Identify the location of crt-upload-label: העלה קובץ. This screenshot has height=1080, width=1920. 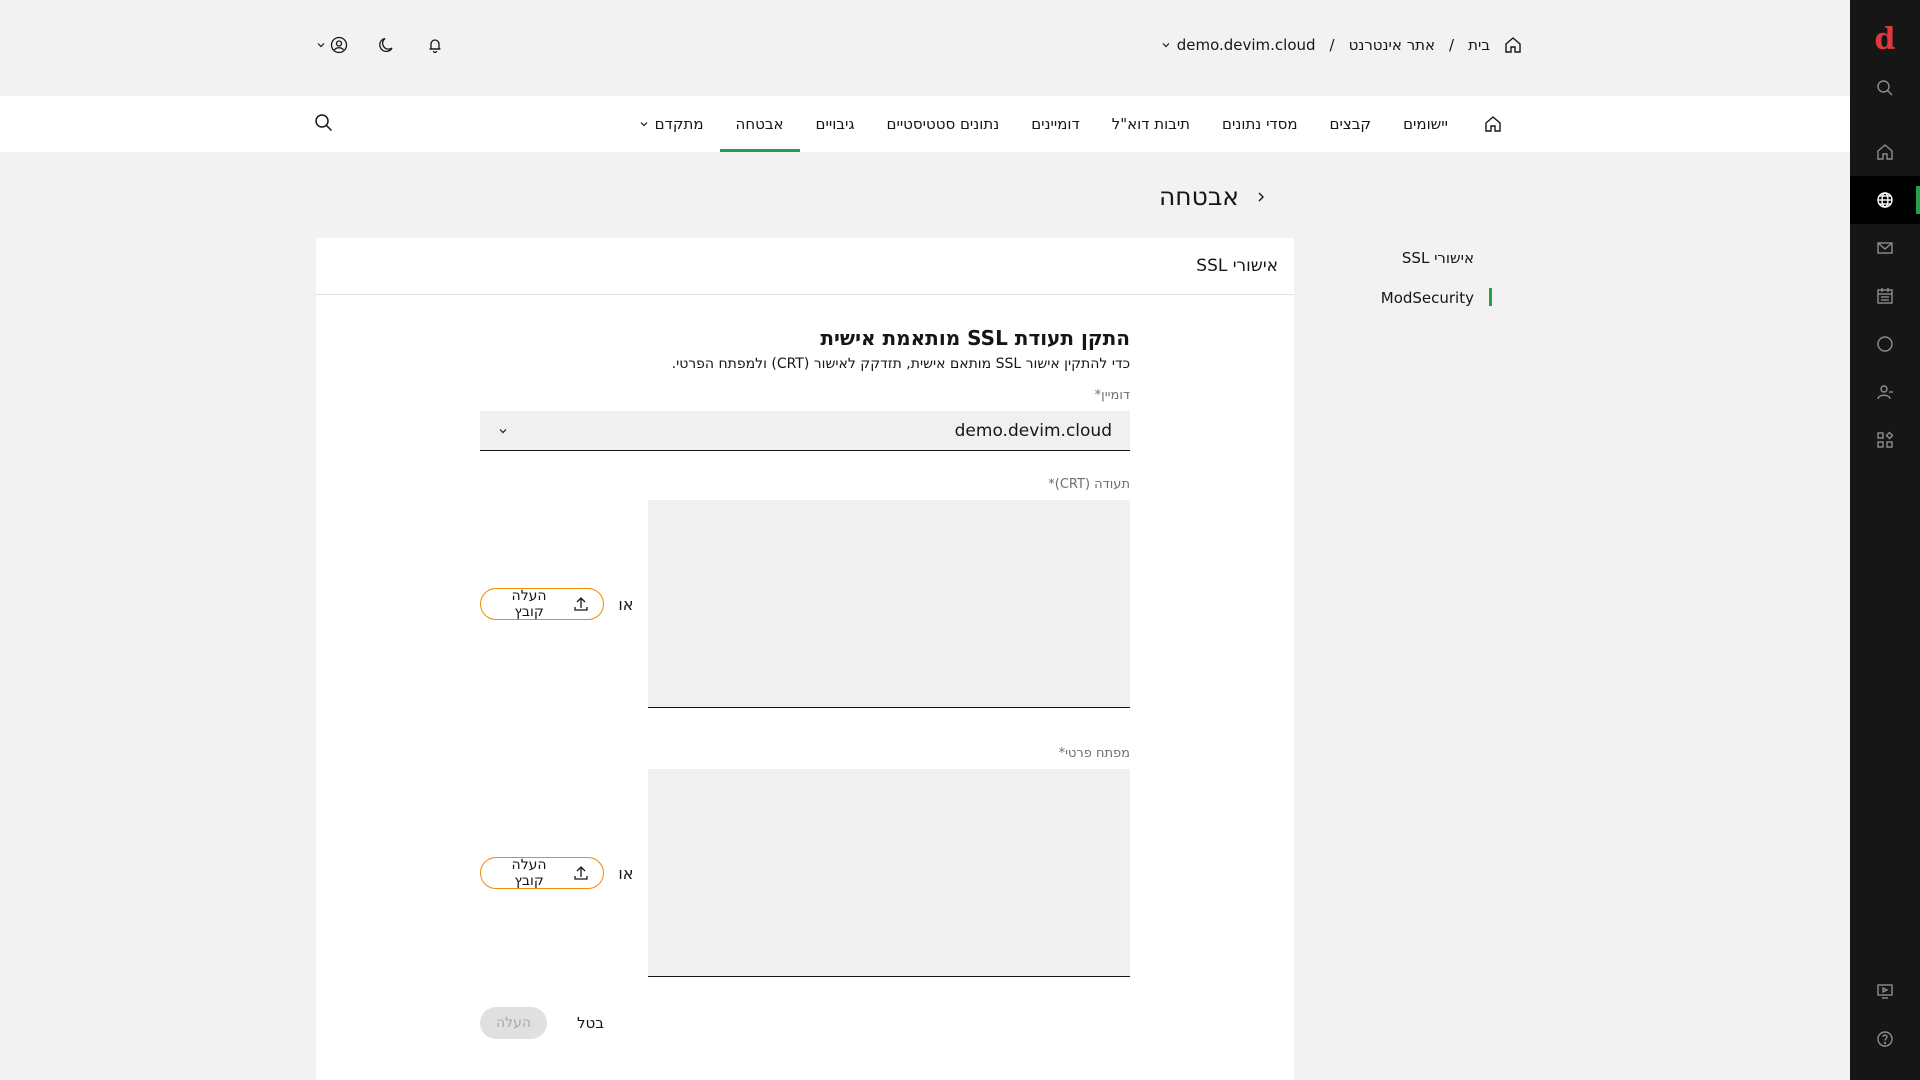
(529, 604).